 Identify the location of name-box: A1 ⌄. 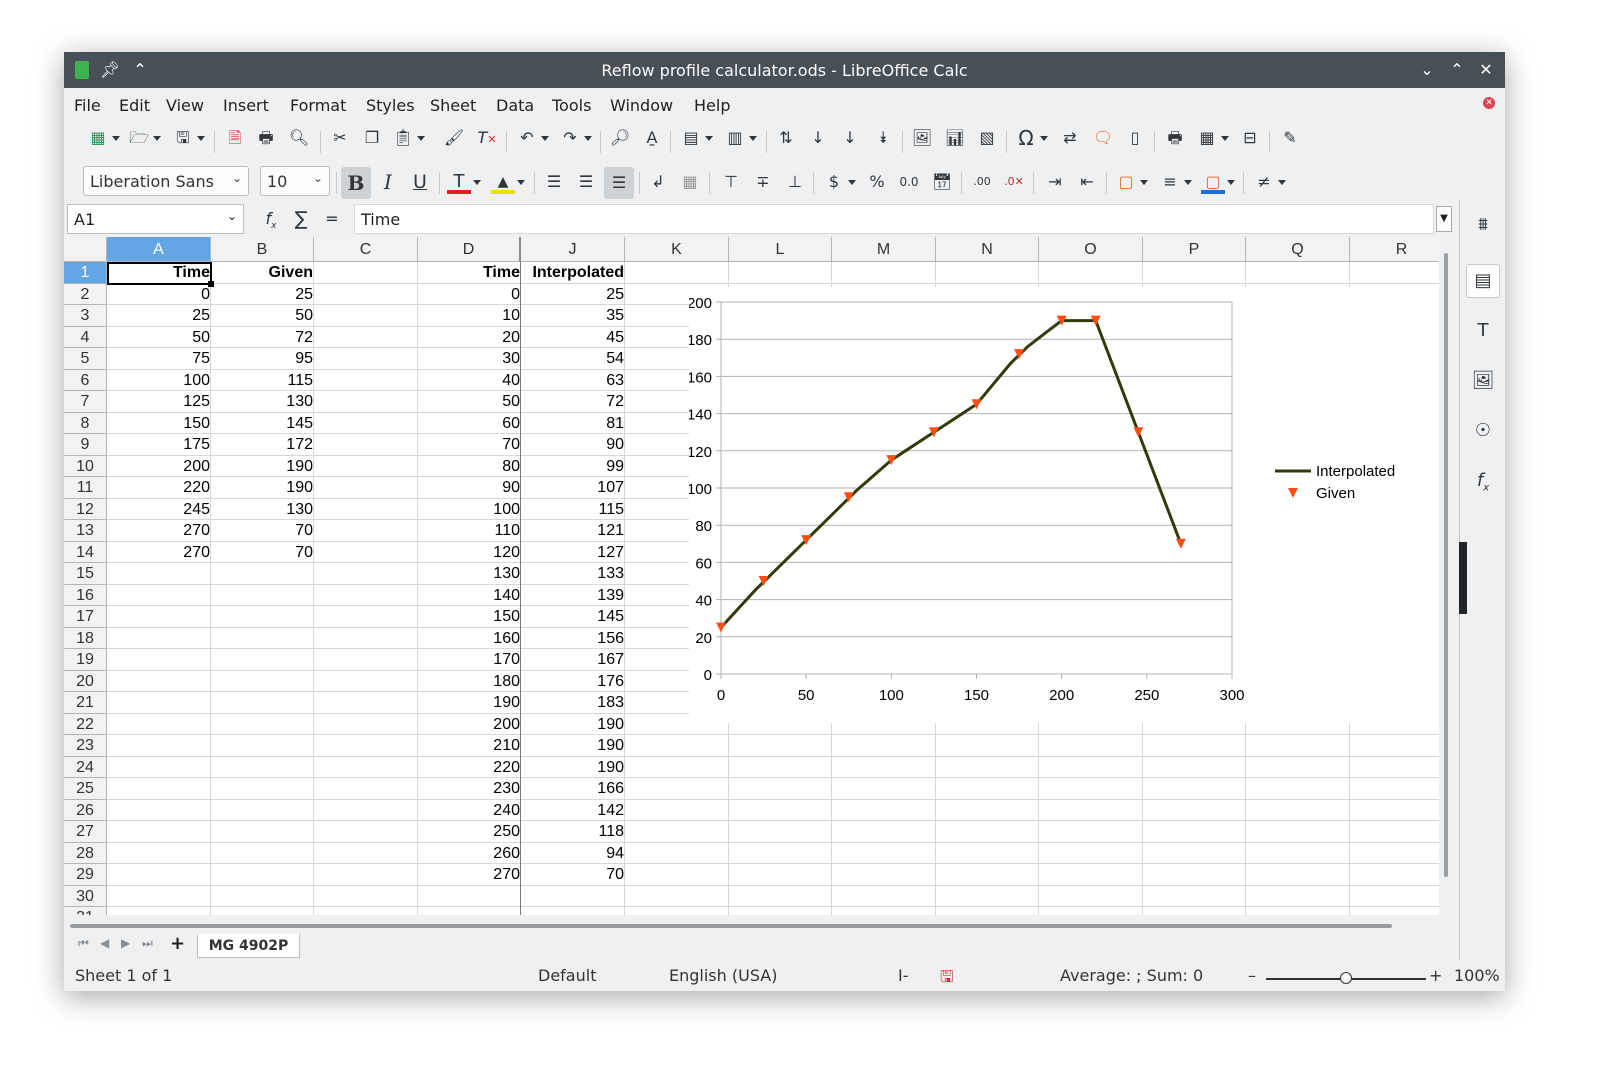
(155, 219).